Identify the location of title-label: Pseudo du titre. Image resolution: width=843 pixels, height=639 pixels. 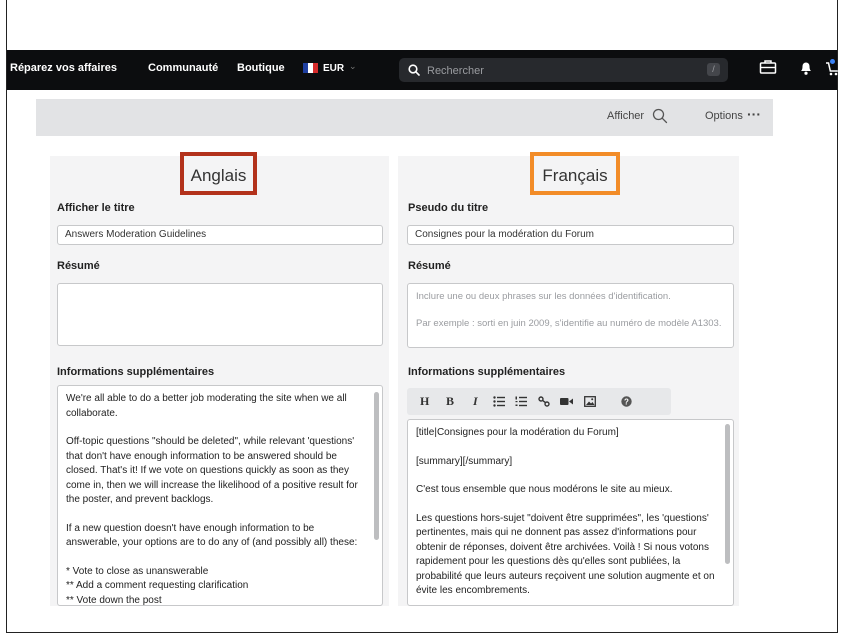
(448, 208).